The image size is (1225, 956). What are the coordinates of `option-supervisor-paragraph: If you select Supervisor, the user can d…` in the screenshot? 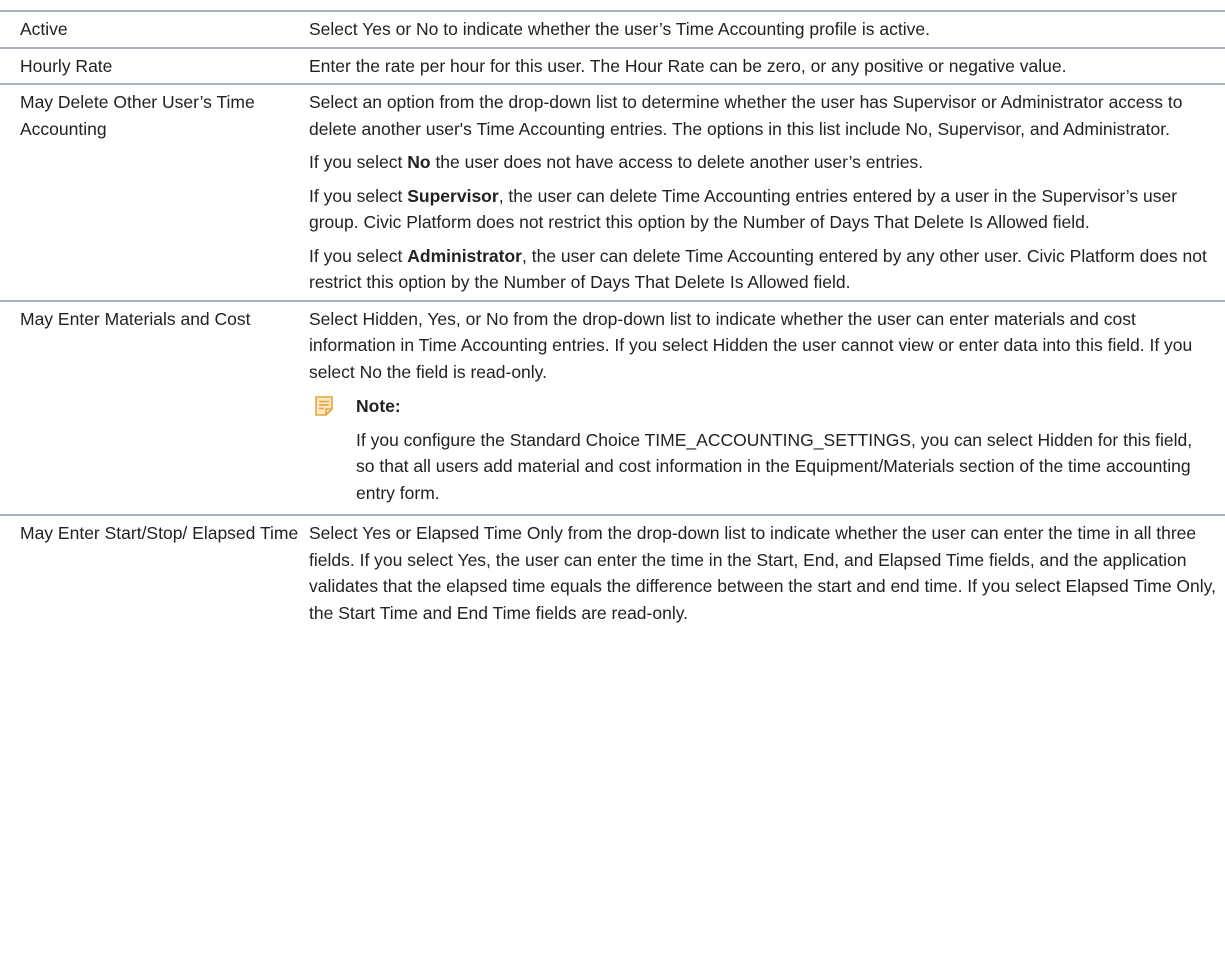 It's located at (763, 209).